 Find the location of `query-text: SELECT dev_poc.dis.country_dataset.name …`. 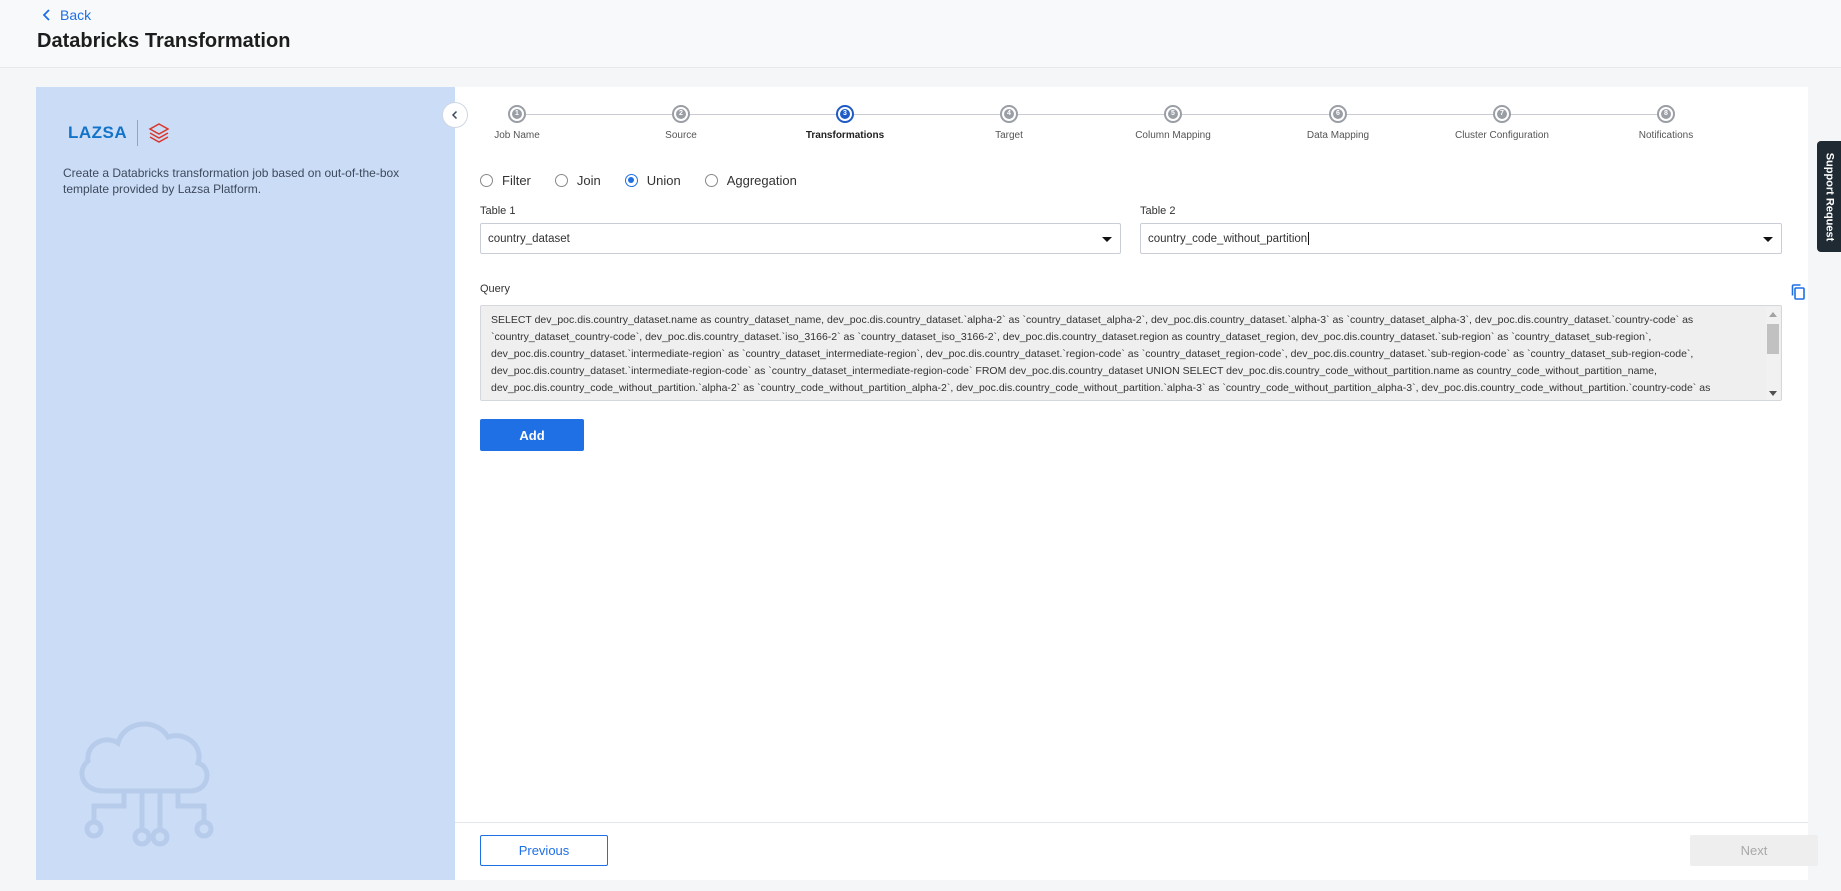

query-text: SELECT dev_poc.dis.country_dataset.name … is located at coordinates (1101, 357).